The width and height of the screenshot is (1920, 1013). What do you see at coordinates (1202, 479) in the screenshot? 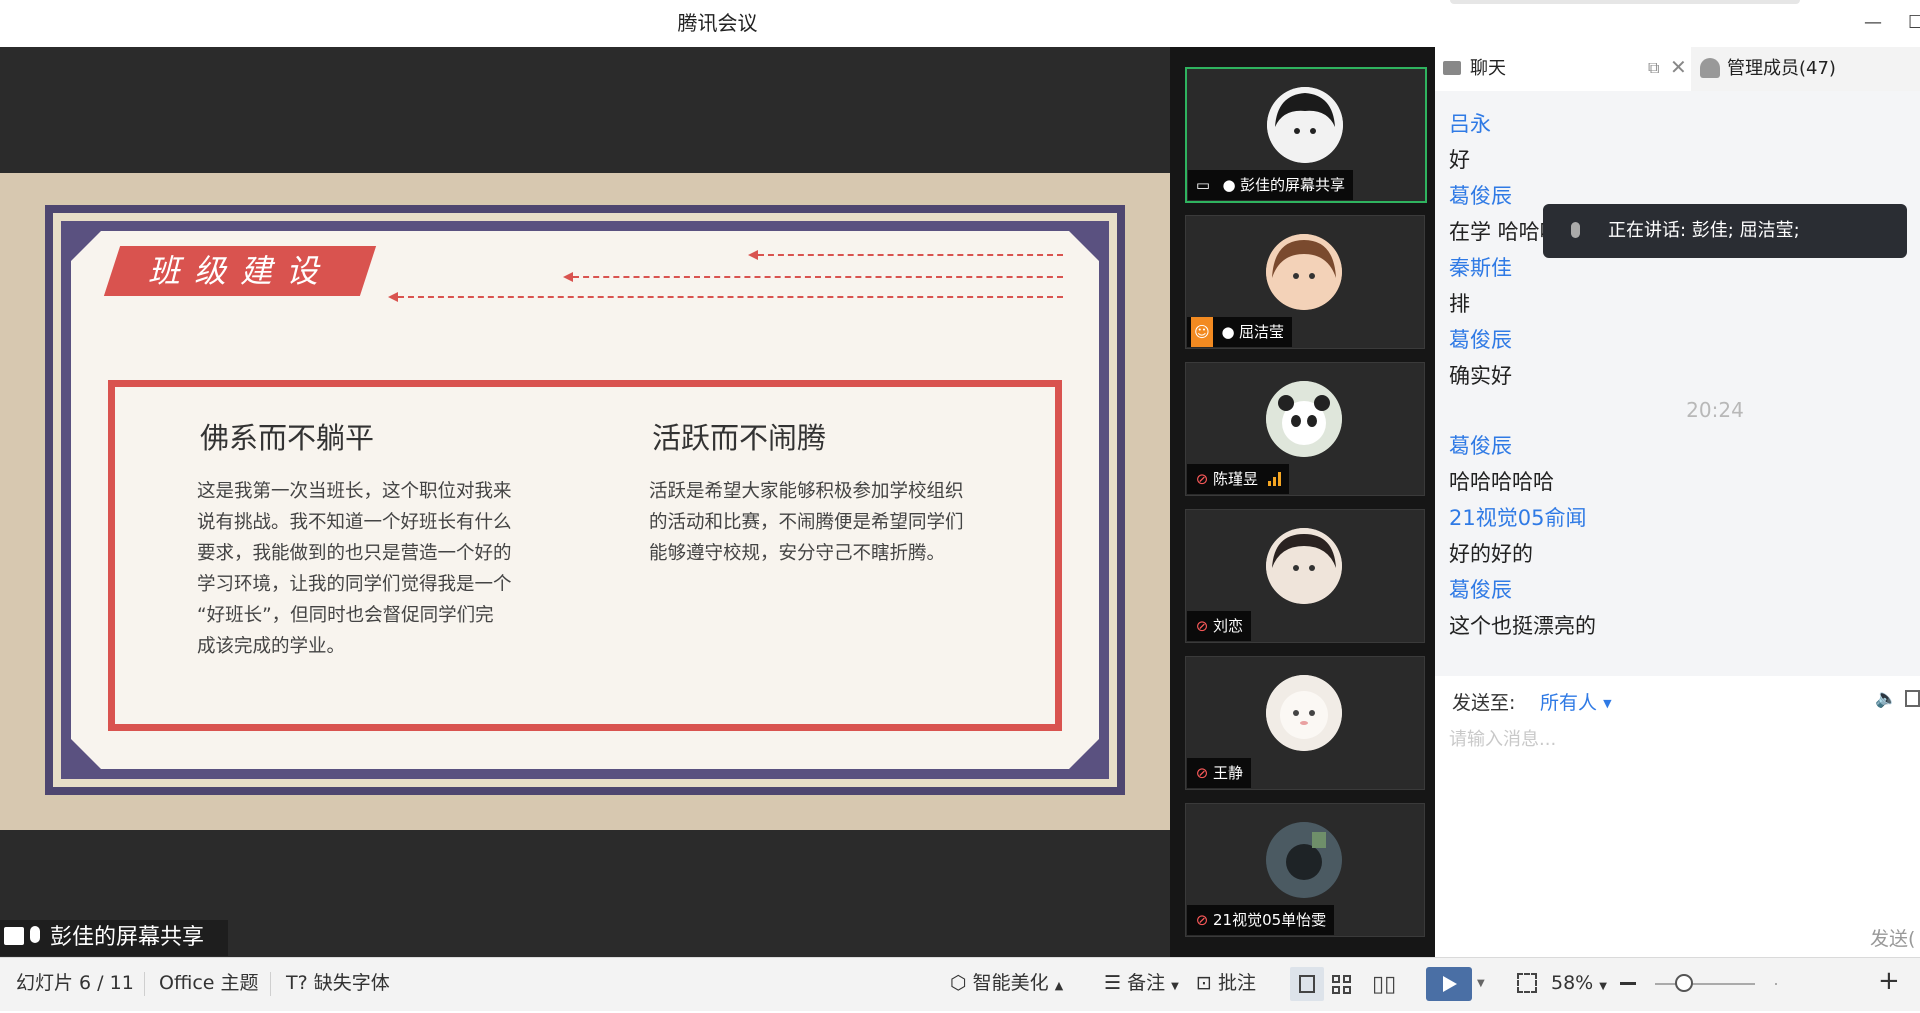
I see `microphone-muted-icon: ⊘` at bounding box center [1202, 479].